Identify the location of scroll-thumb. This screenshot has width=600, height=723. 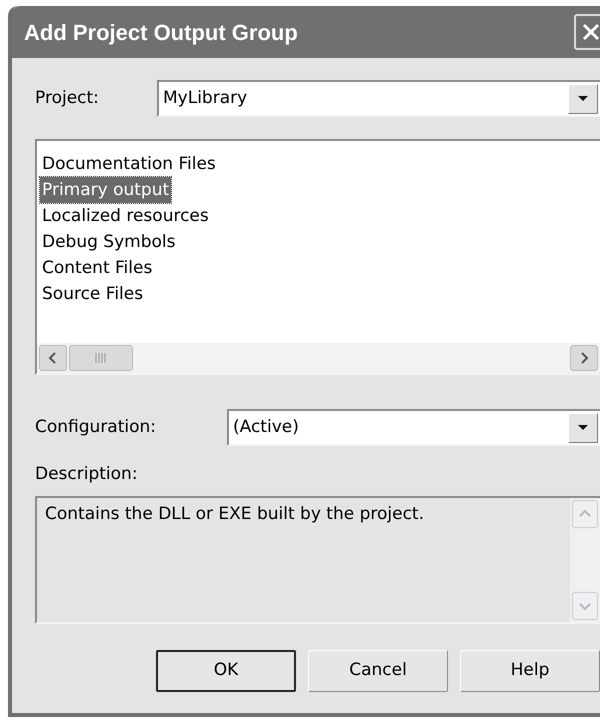
(101, 358).